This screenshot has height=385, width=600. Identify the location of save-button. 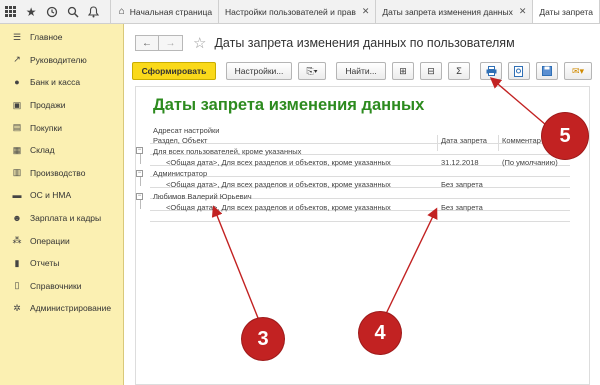
(547, 71).